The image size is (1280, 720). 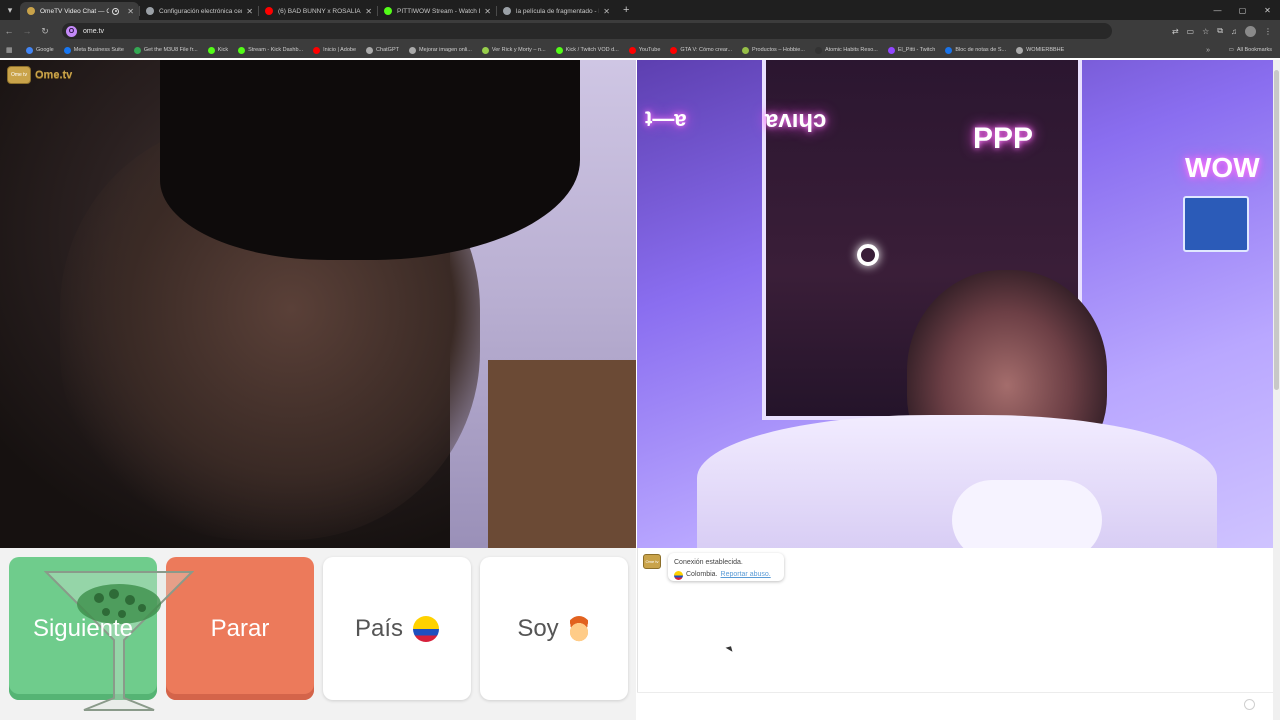 I want to click on country-filter-button: País, so click(x=397, y=628).